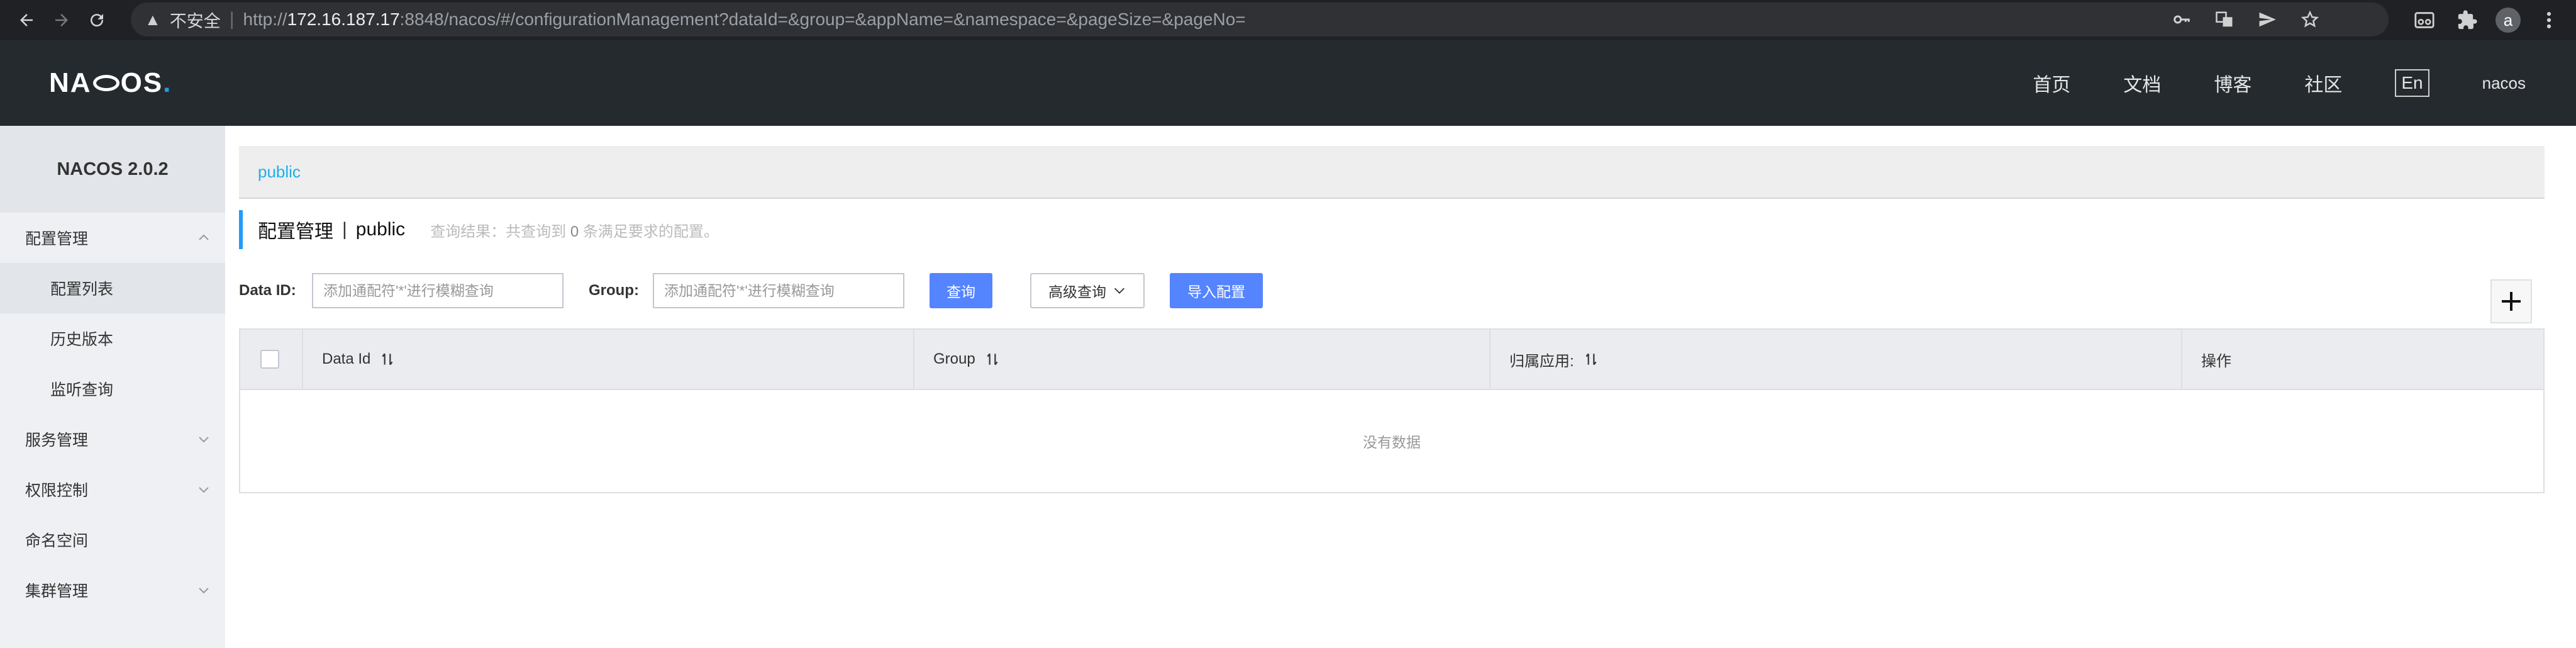  Describe the element at coordinates (438, 290) in the screenshot. I see `dataid-input` at that location.